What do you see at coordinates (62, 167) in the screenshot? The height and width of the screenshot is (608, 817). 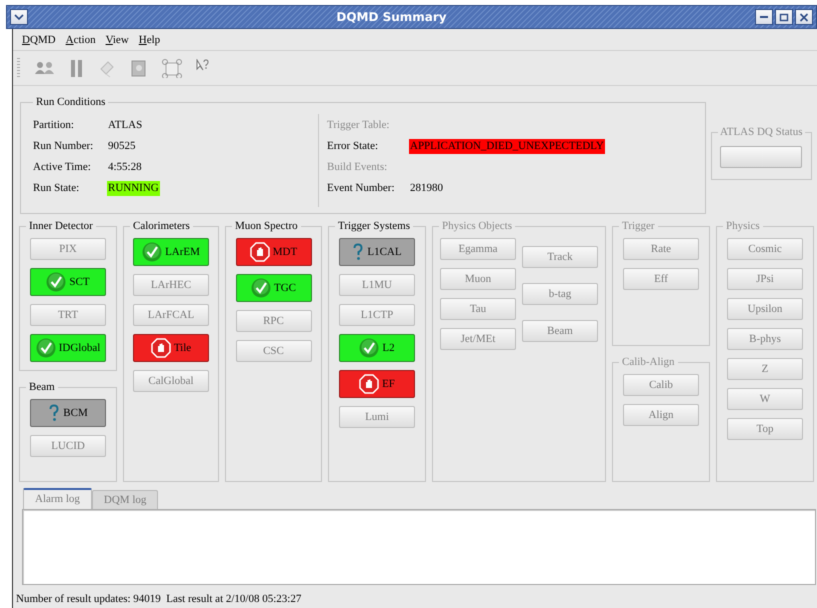 I see `field-label: Active Time:` at bounding box center [62, 167].